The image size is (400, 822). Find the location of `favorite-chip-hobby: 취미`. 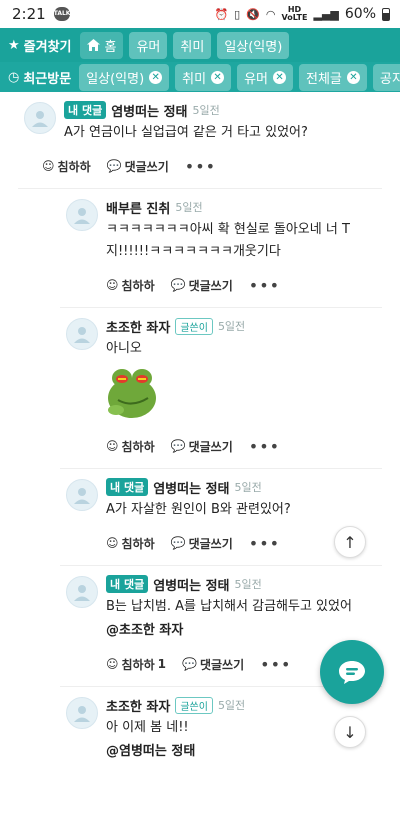

favorite-chip-hobby: 취미 is located at coordinates (192, 45).